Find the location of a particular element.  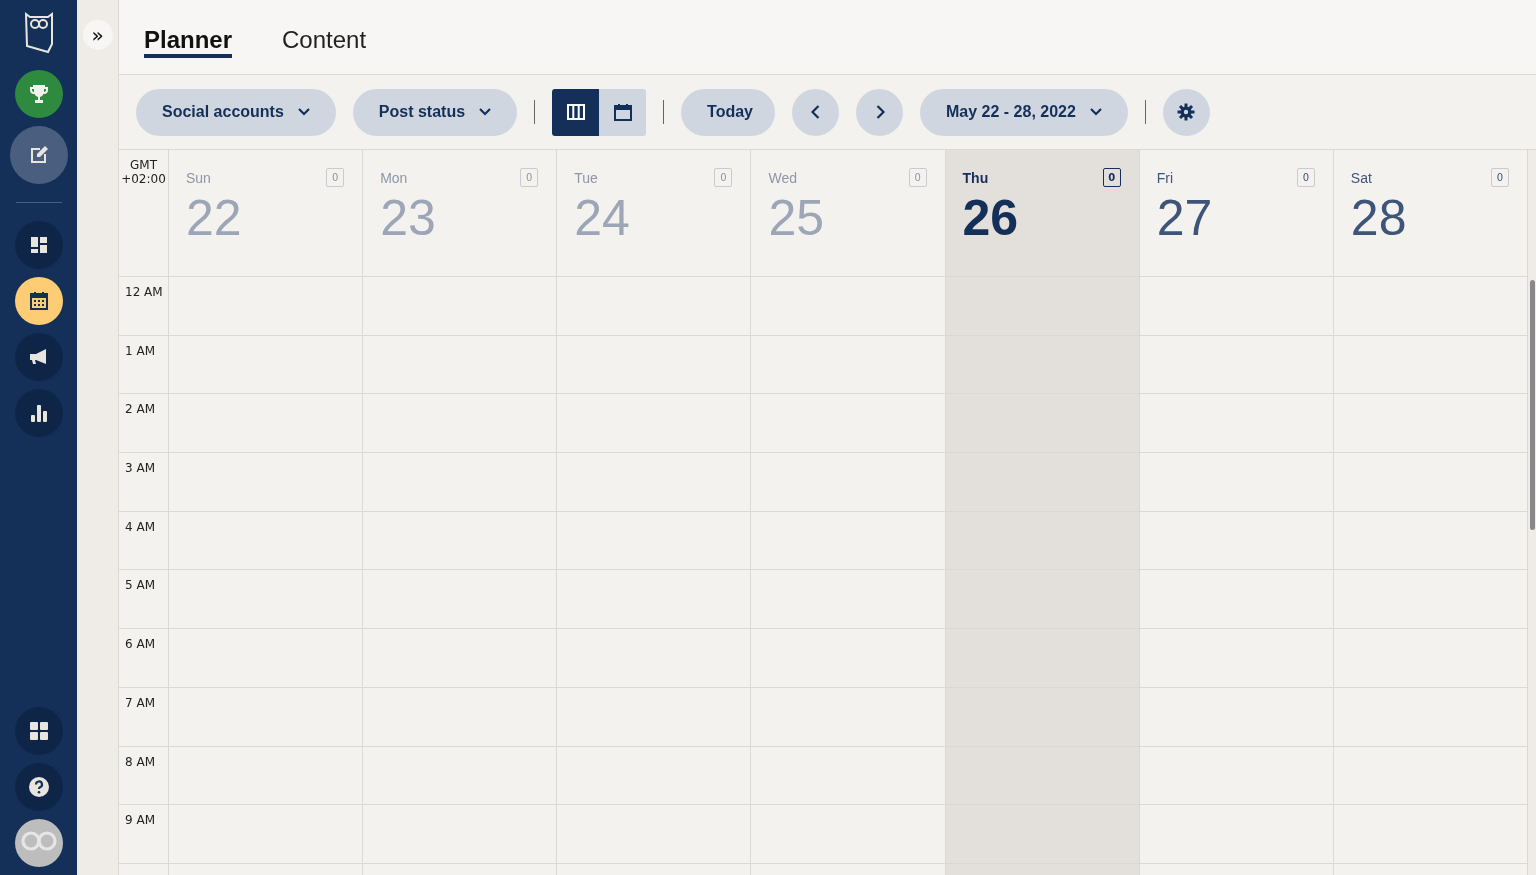

help-button is located at coordinates (38, 787).